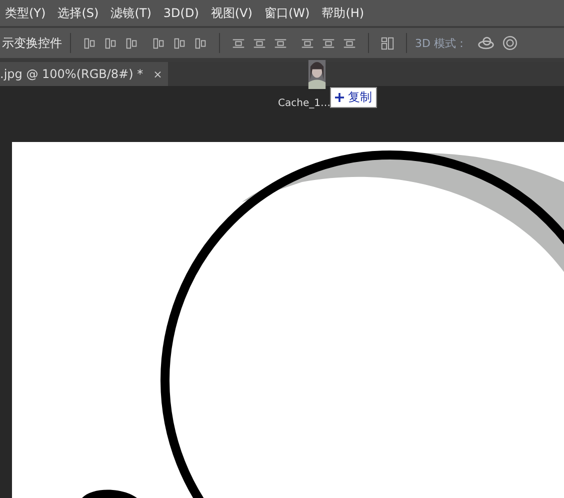  What do you see at coordinates (288, 13) in the screenshot?
I see `menu-item: 窗口(W)` at bounding box center [288, 13].